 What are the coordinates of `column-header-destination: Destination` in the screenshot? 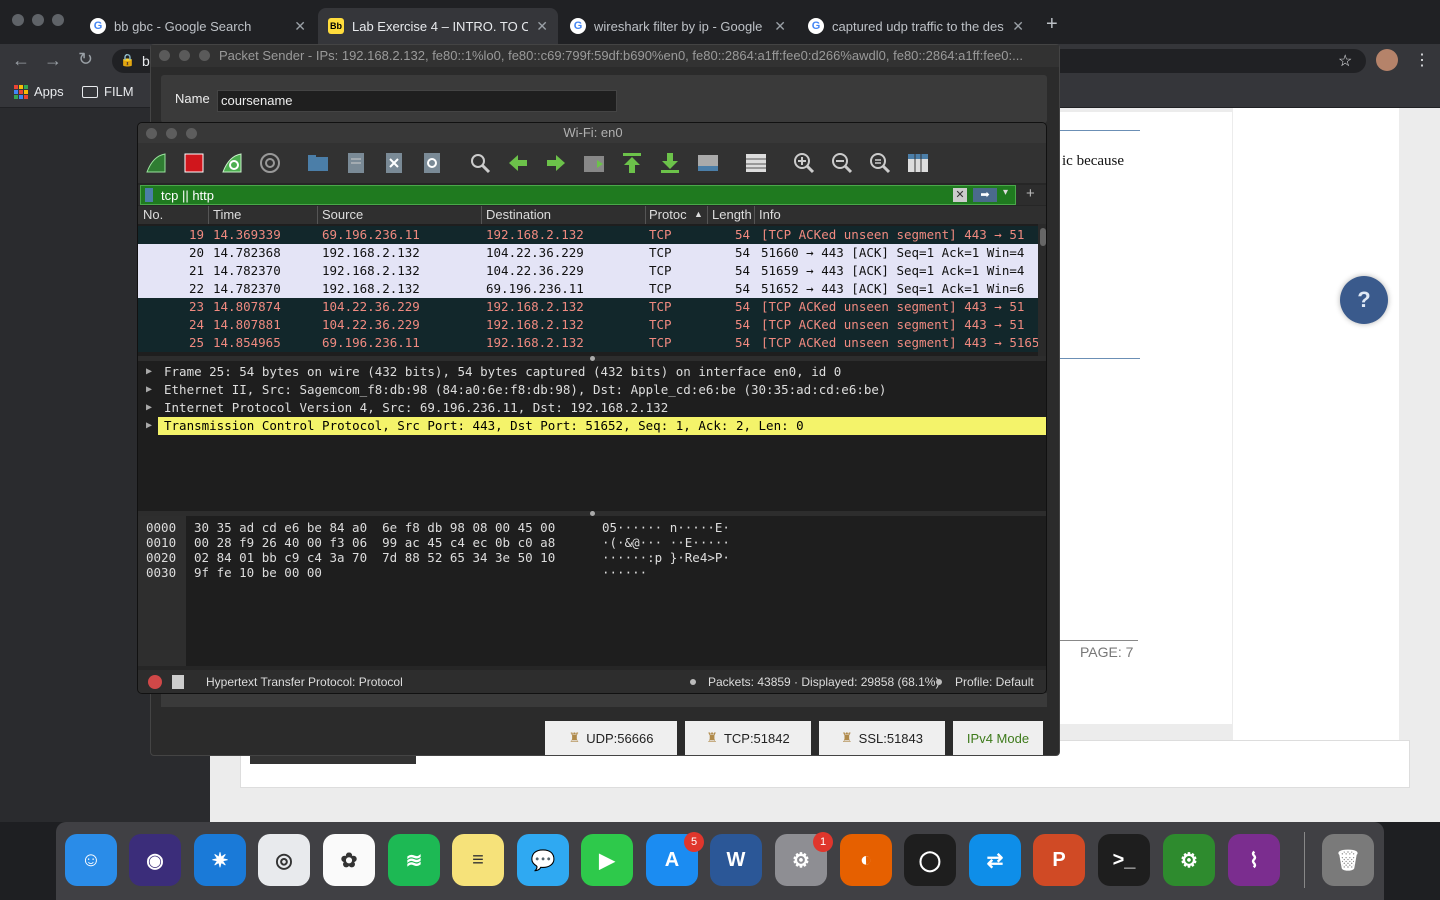 It's located at (518, 214).